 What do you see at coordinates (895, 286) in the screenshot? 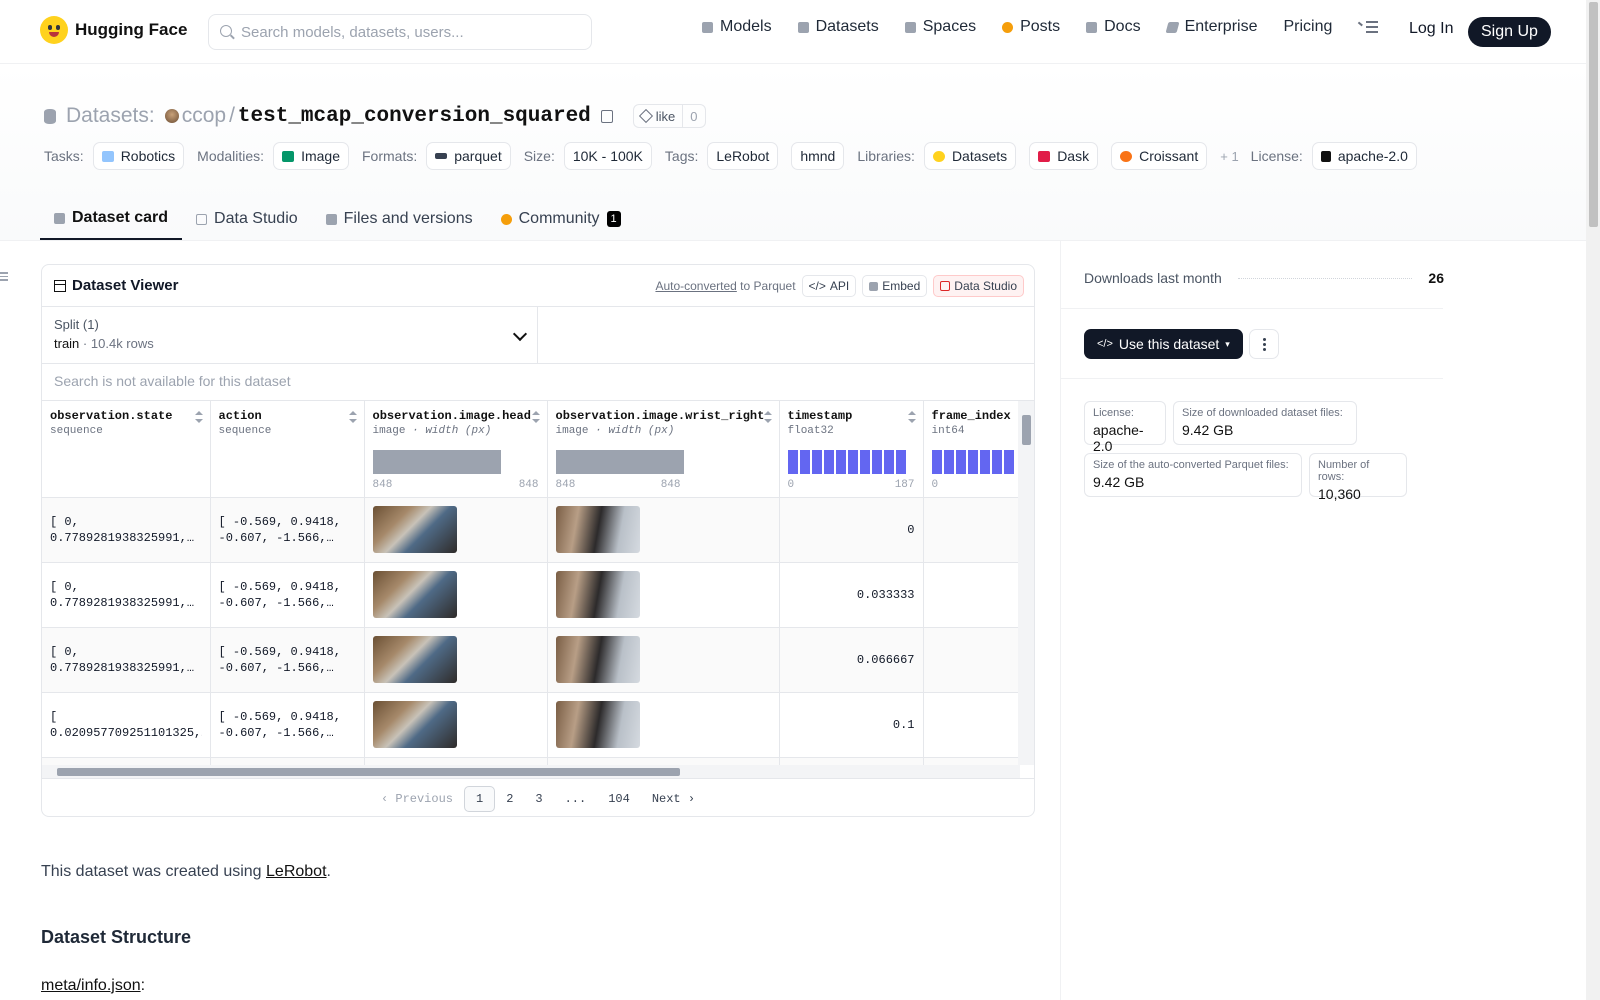
I see `embed-button: Embed` at bounding box center [895, 286].